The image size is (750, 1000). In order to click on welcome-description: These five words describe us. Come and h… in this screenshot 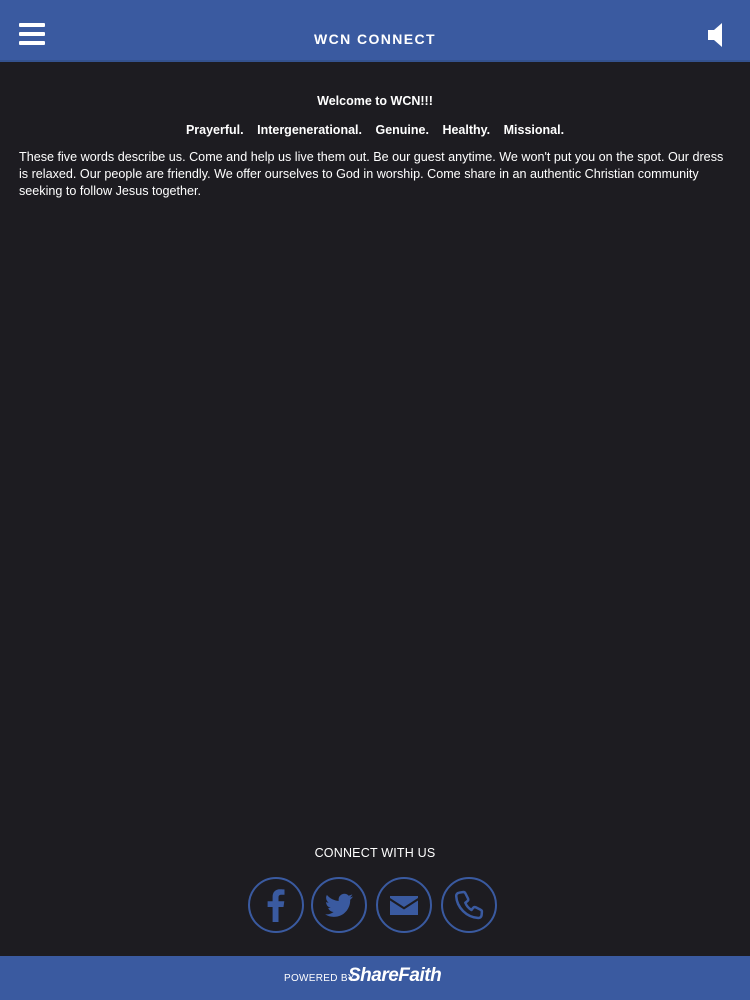, I will do `click(371, 174)`.